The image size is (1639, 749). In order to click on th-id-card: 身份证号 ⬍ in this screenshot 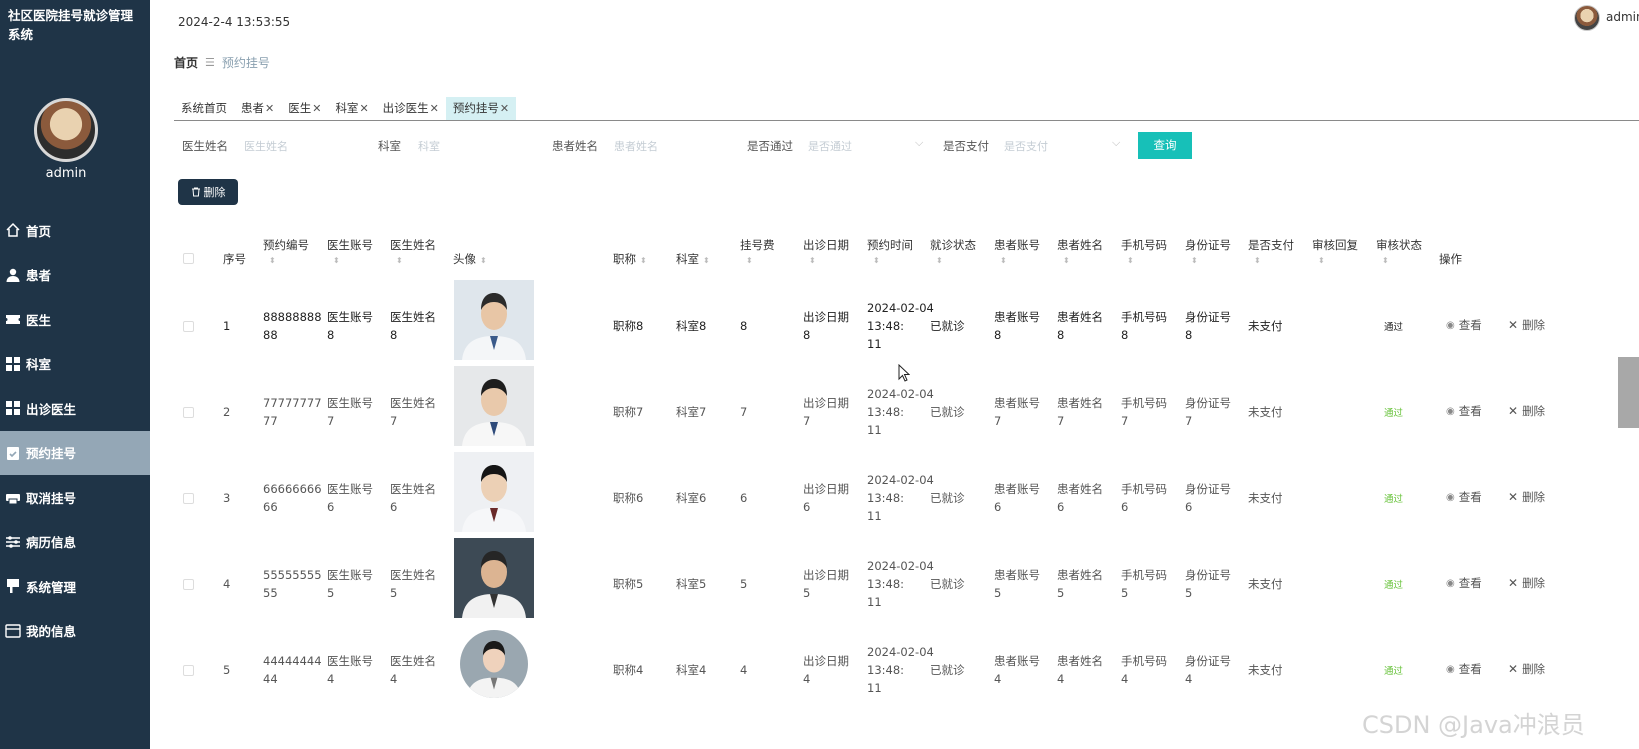, I will do `click(1208, 251)`.